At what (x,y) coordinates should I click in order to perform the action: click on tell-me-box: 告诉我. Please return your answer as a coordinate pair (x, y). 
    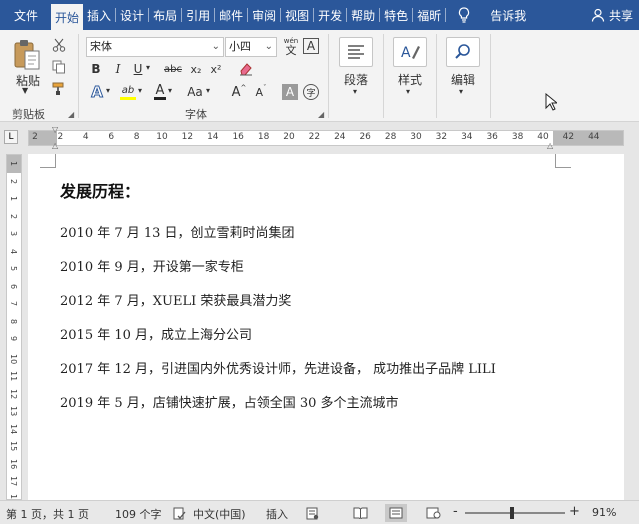
    Looking at the image, I should click on (492, 15).